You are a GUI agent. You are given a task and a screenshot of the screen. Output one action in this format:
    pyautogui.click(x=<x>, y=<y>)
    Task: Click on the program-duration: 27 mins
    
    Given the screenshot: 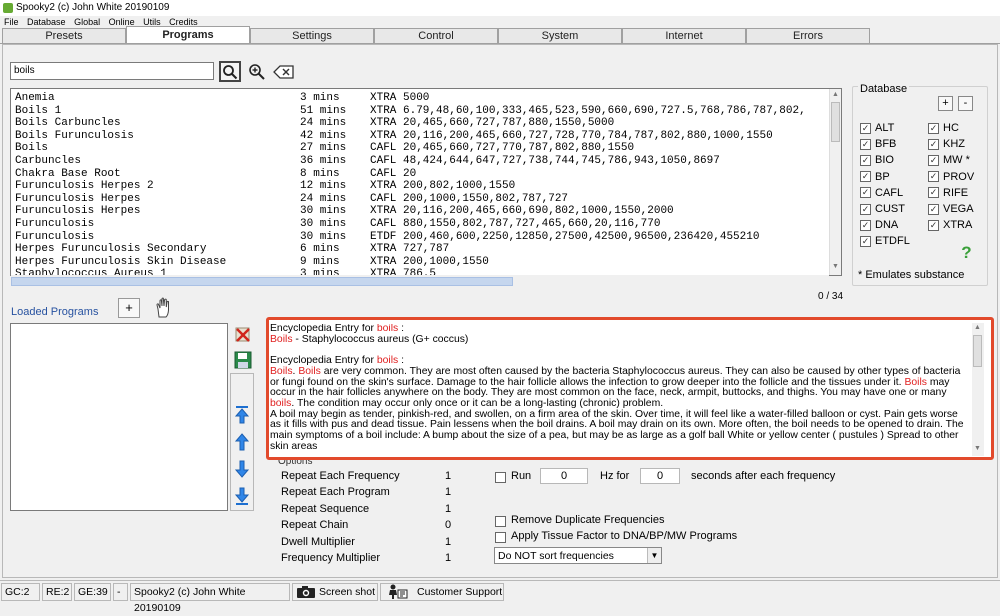 What is the action you would take?
    pyautogui.click(x=323, y=148)
    